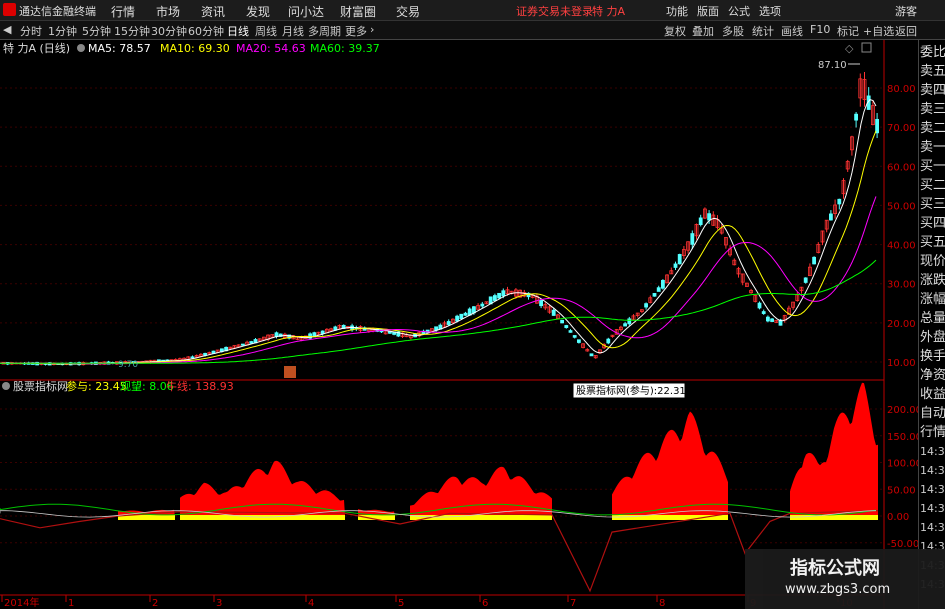  Describe the element at coordinates (739, 11) in the screenshot. I see `menu-formula: 公式` at that location.